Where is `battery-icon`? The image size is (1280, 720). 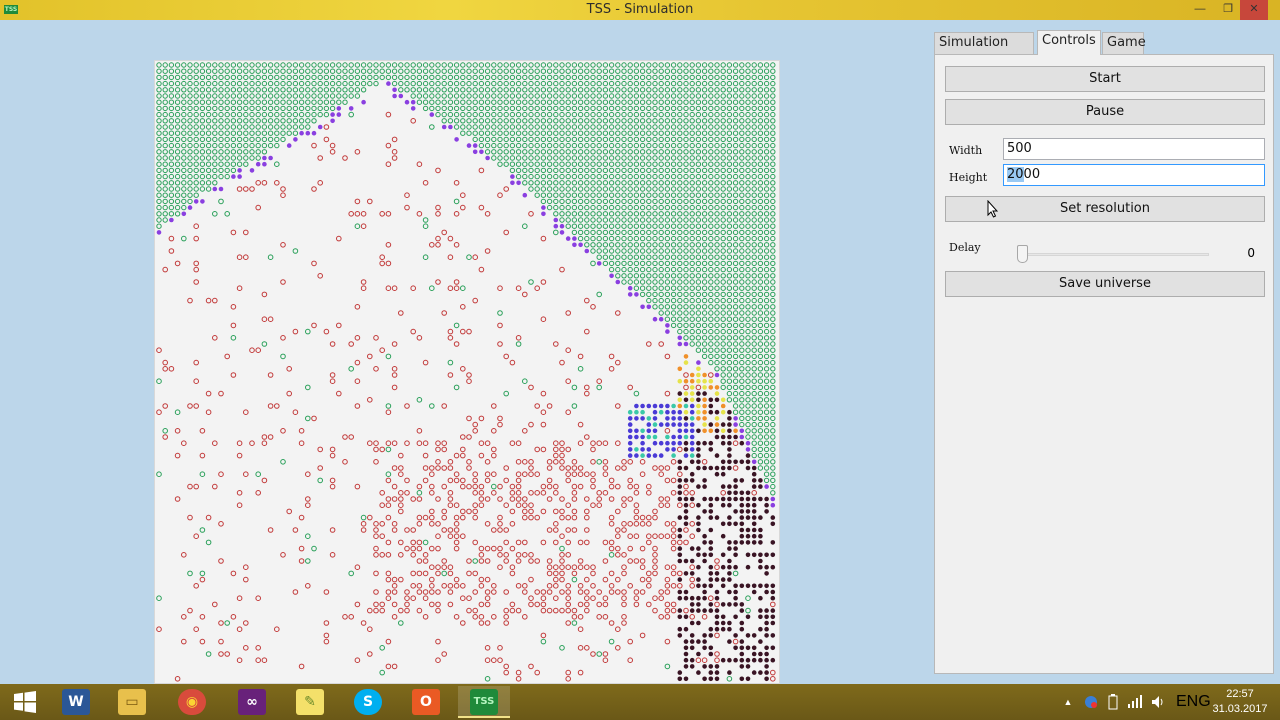 battery-icon is located at coordinates (1113, 702).